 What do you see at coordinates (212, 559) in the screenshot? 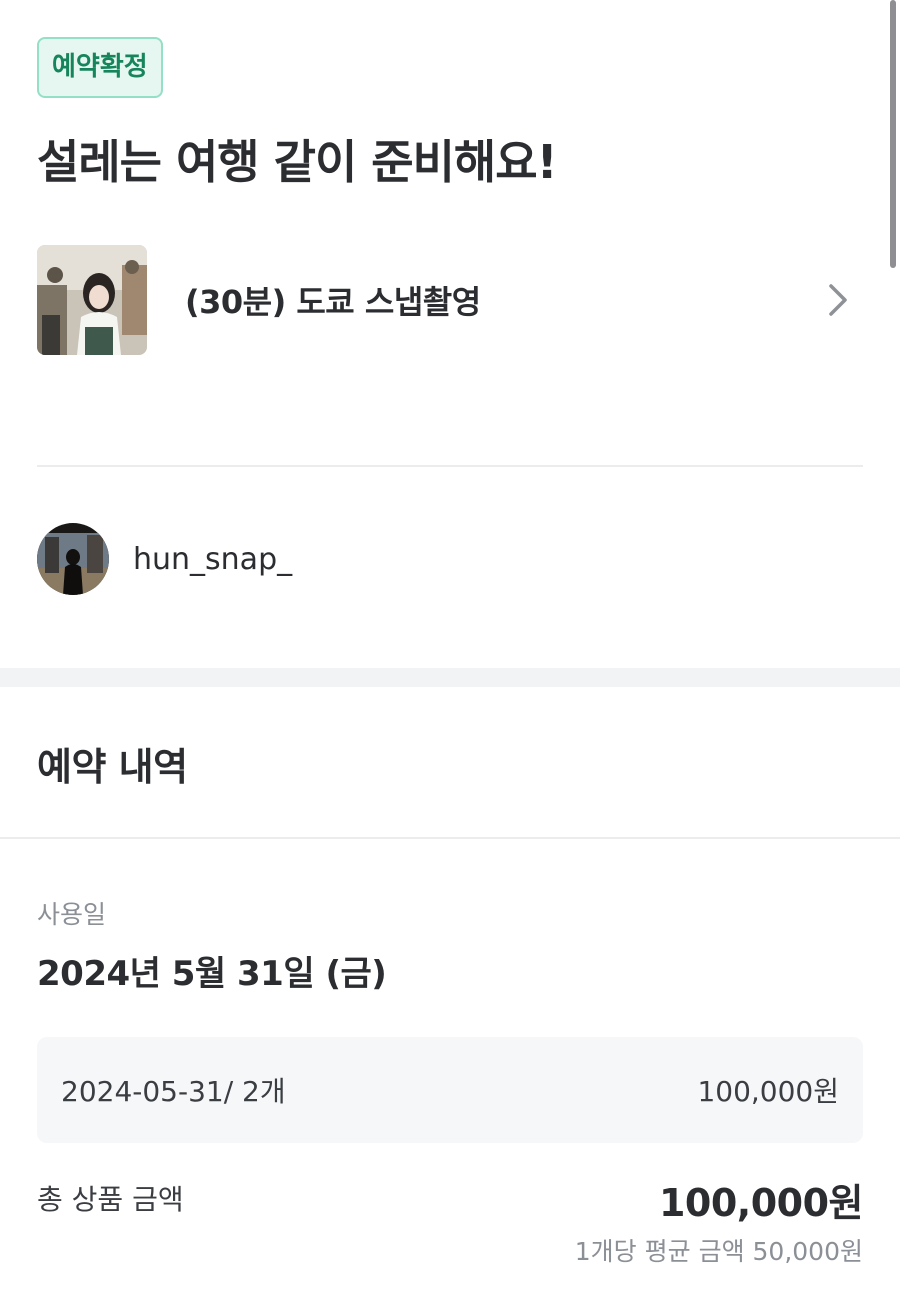
I see `host-name: hun_snap_` at bounding box center [212, 559].